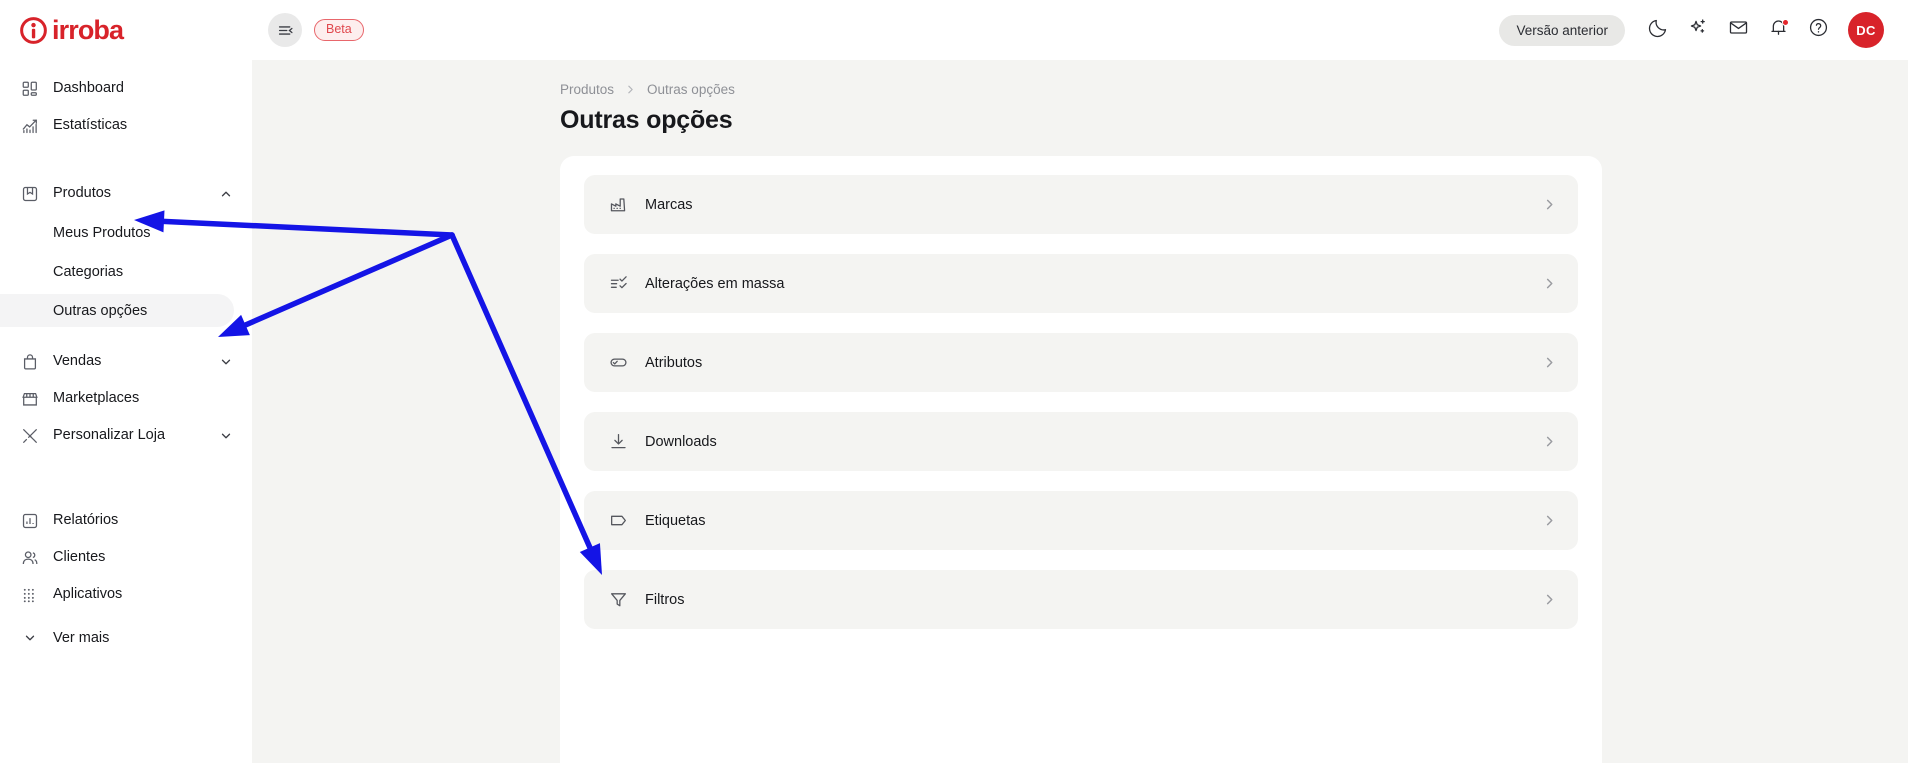 Image resolution: width=1908 pixels, height=763 pixels. Describe the element at coordinates (88, 29) in the screenshot. I see `brand-name: irroba` at that location.